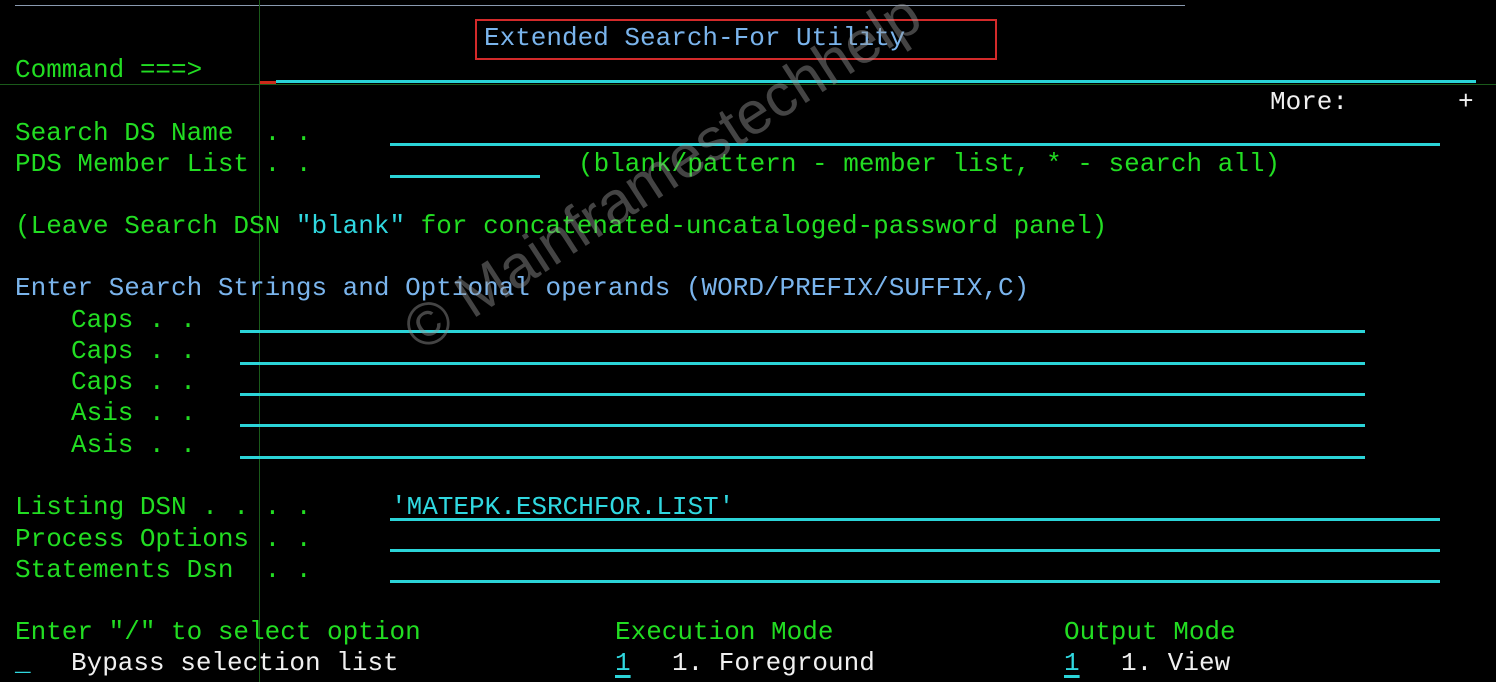  I want to click on more-label: More:, so click(1309, 102).